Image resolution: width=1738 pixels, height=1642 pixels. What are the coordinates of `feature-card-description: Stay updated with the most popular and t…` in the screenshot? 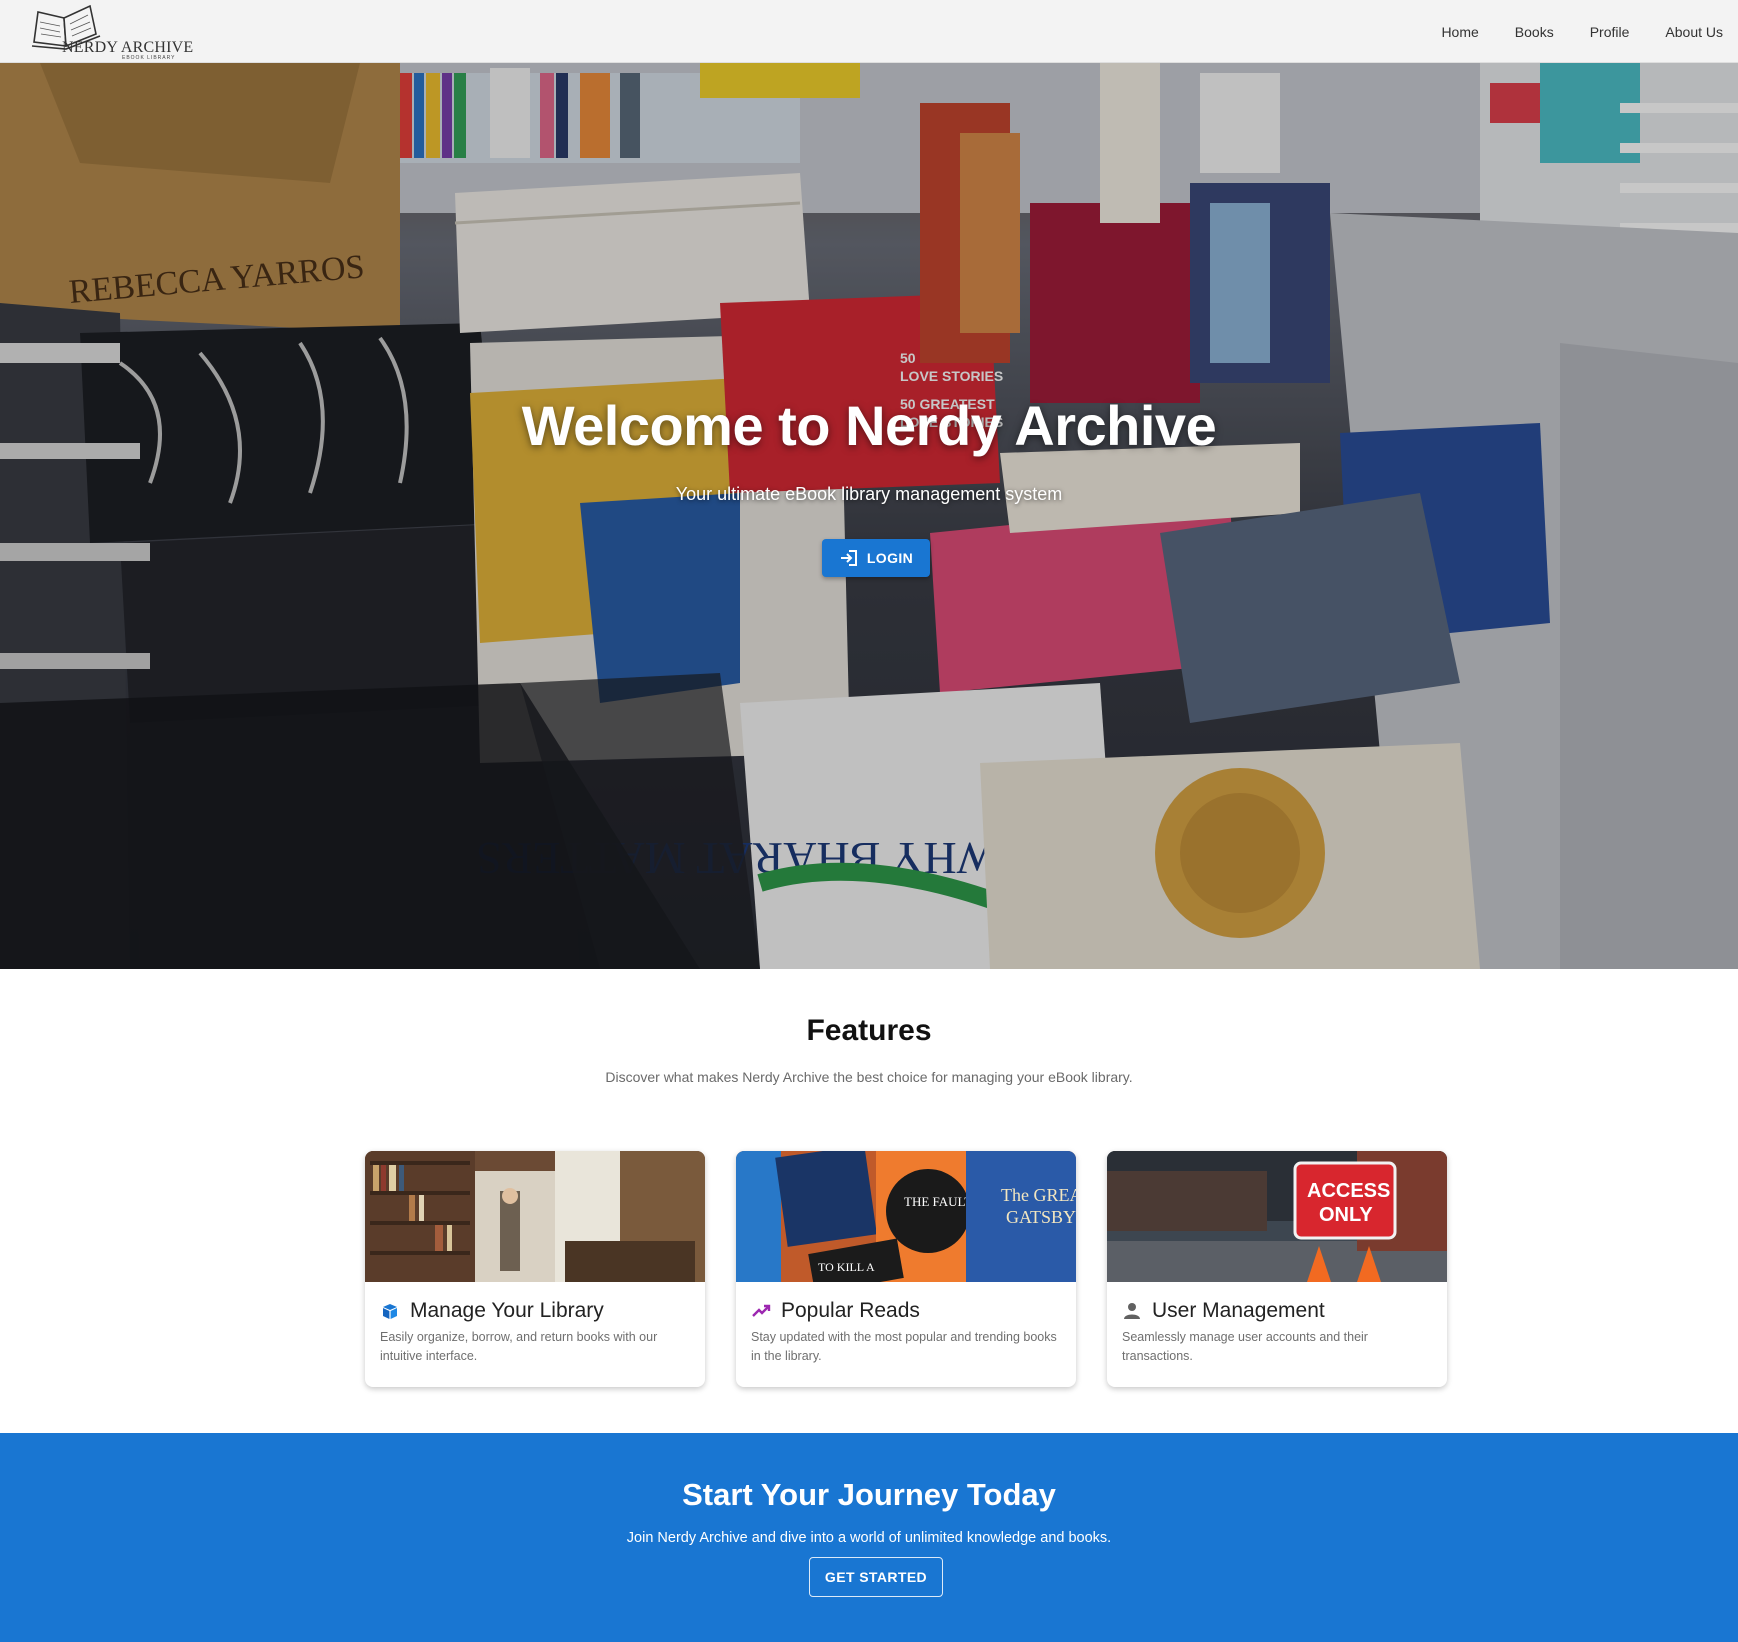 It's located at (904, 1346).